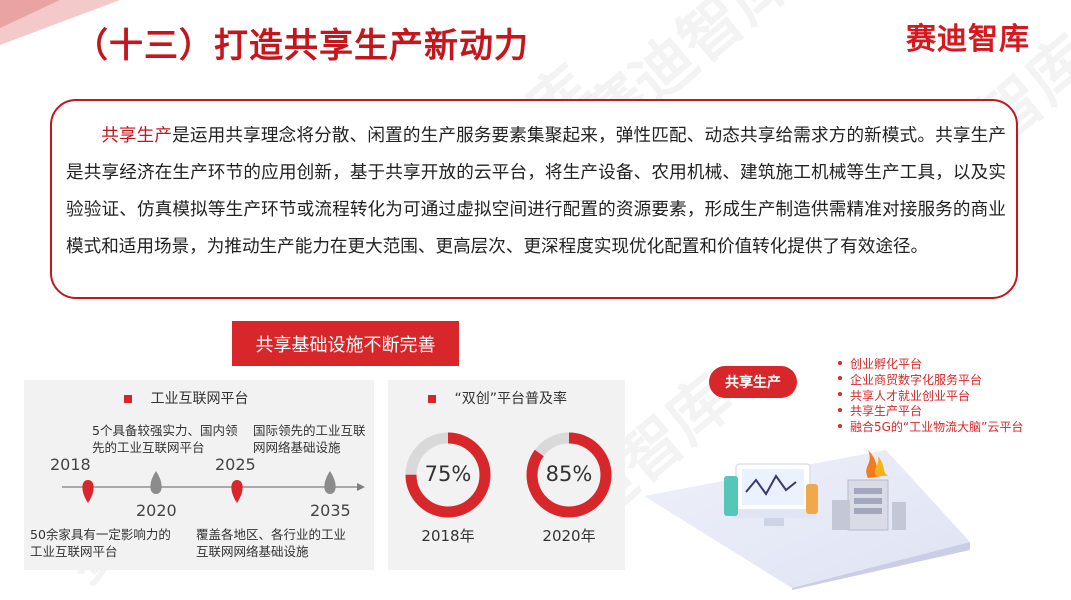 Image resolution: width=1071 pixels, height=600 pixels. Describe the element at coordinates (930, 365) in the screenshot. I see `list-item: 创业孵化平台` at that location.